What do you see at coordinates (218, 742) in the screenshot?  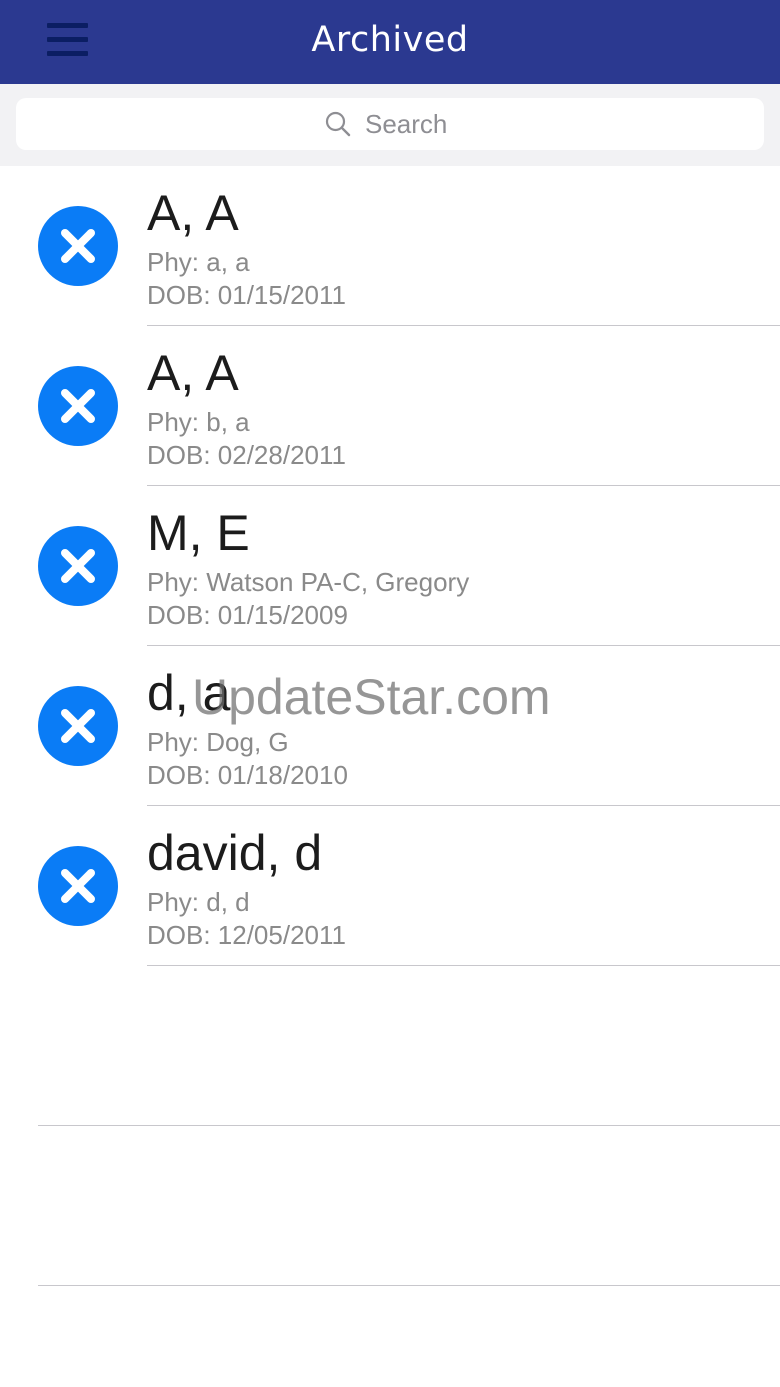 I see `patient-physician: Phy: Dog, G` at bounding box center [218, 742].